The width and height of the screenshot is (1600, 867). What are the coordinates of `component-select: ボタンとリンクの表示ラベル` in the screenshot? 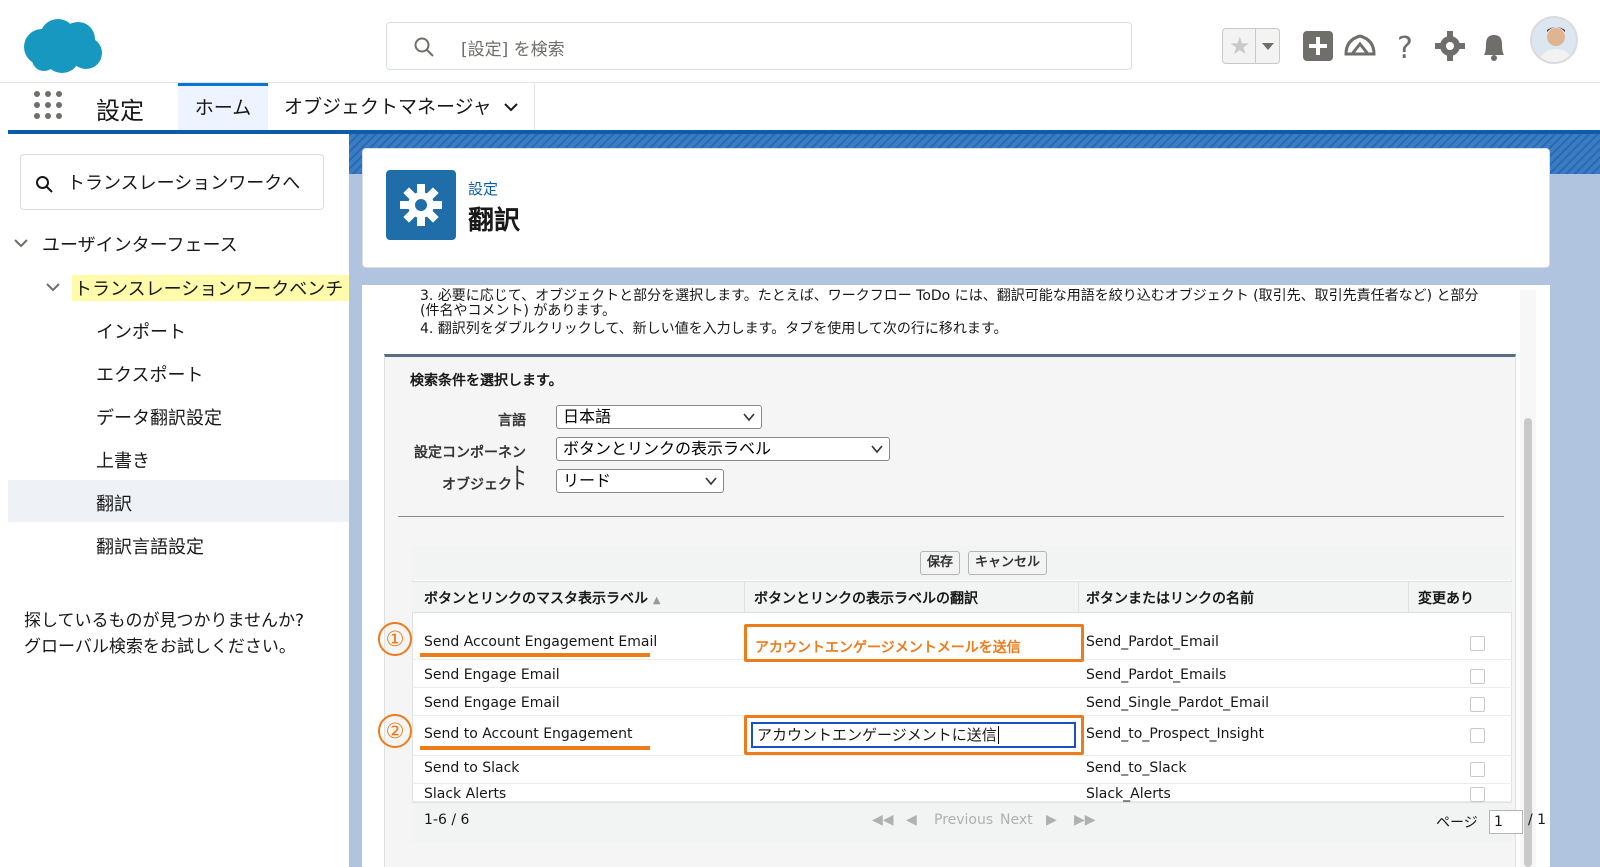 It's located at (723, 449).